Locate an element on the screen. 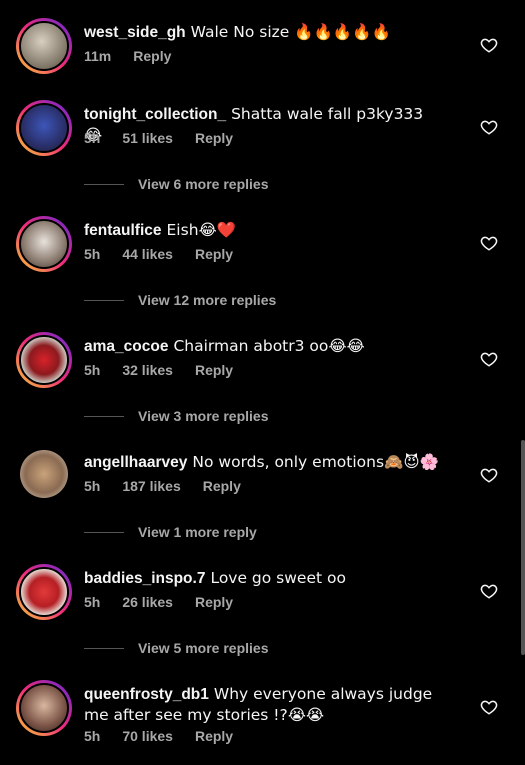  comment-username: ama_cocoe is located at coordinates (126, 346).